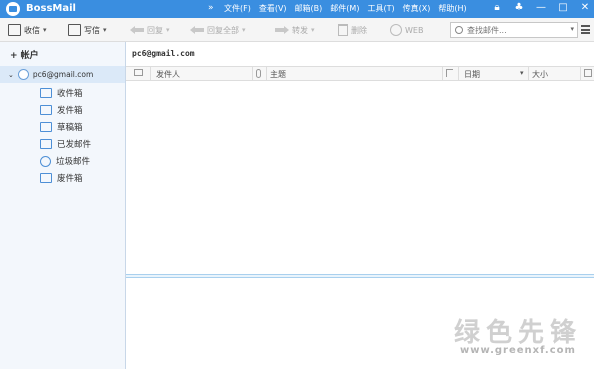  I want to click on envelope-icon, so click(138, 72).